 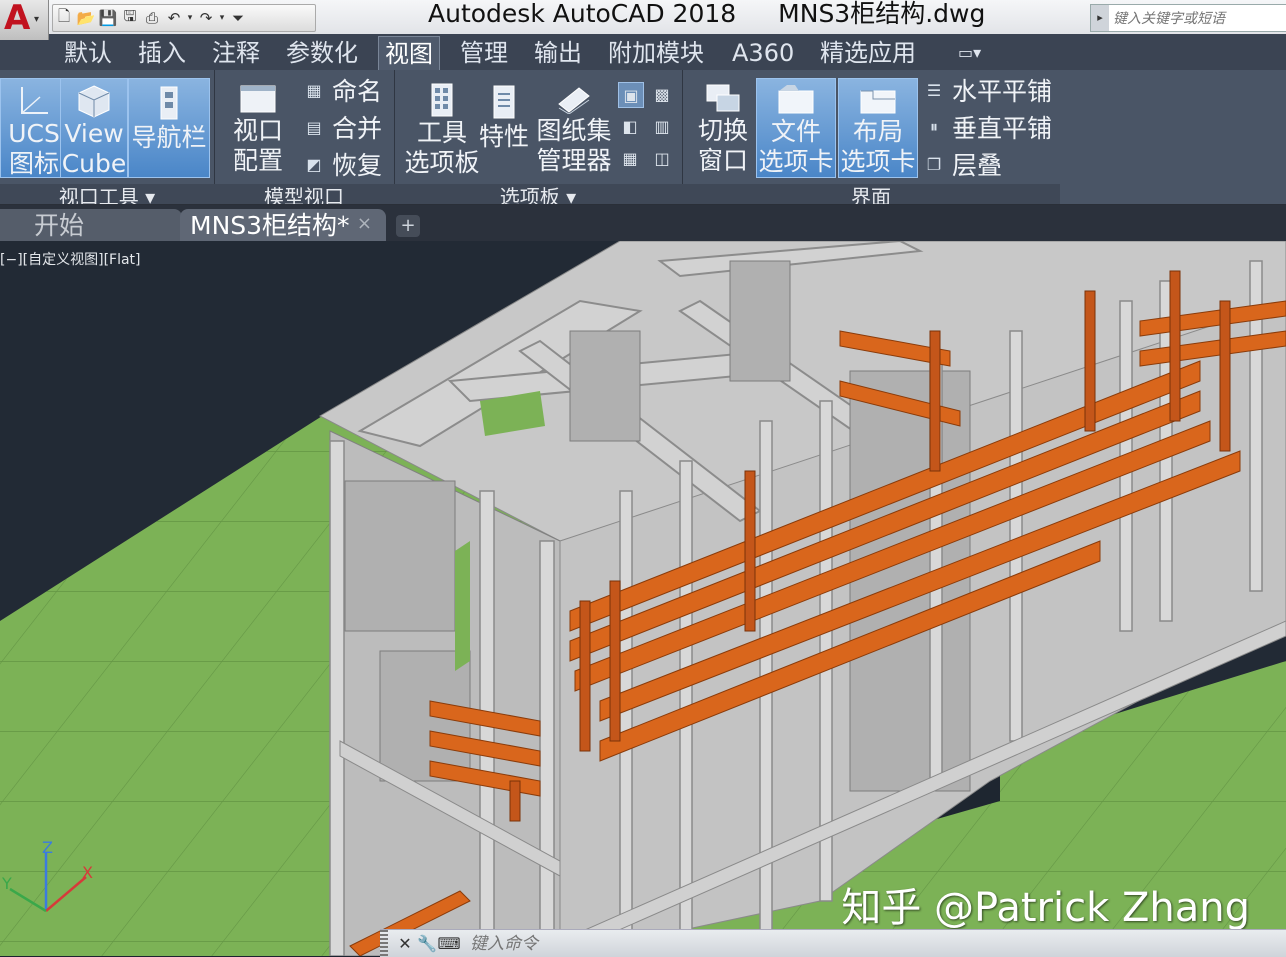 I want to click on tab-insert: 插入, so click(x=162, y=52).